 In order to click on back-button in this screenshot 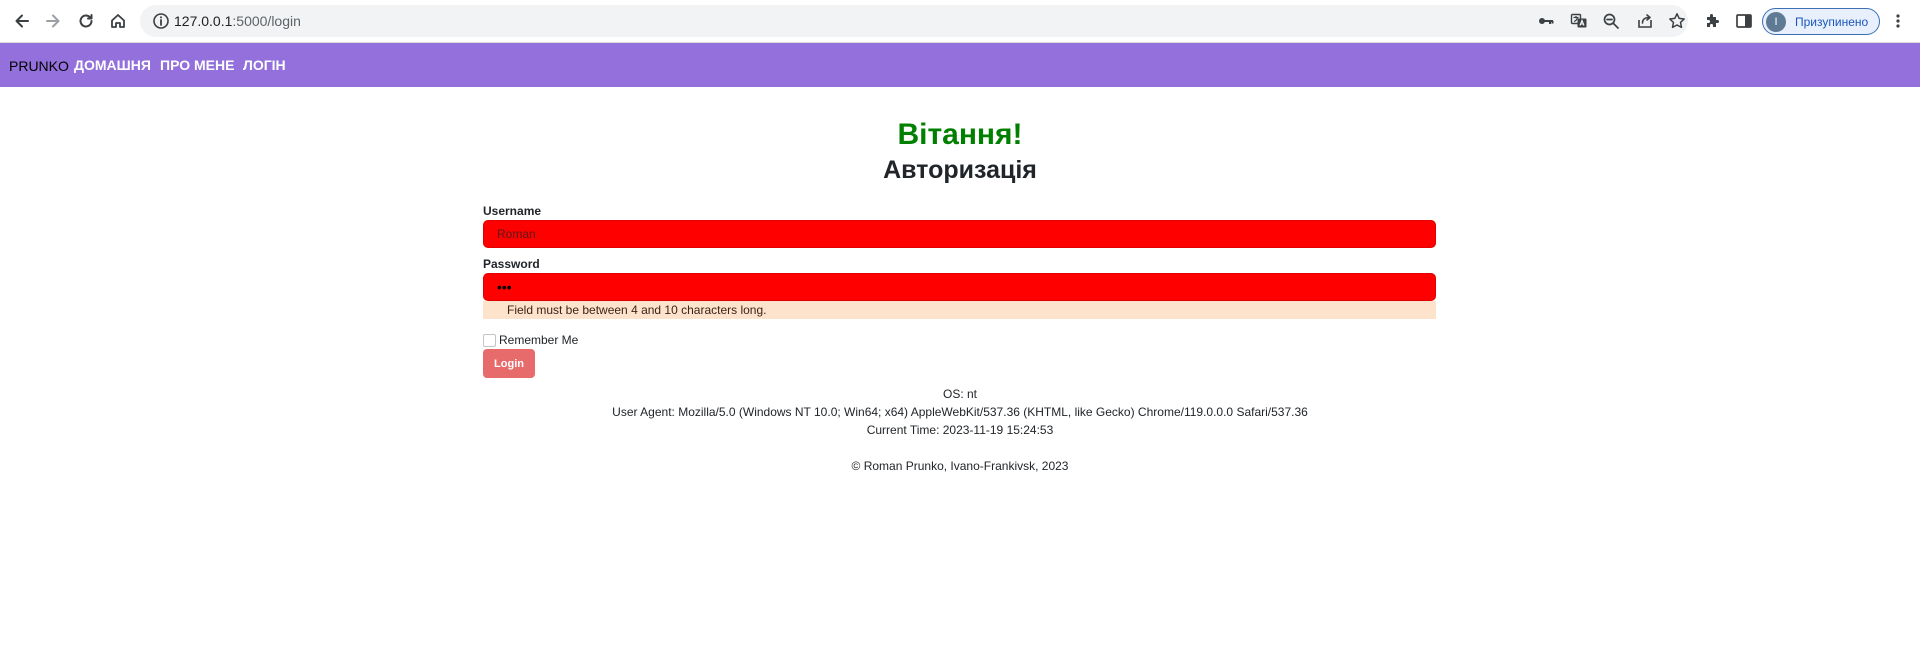, I will do `click(22, 21)`.